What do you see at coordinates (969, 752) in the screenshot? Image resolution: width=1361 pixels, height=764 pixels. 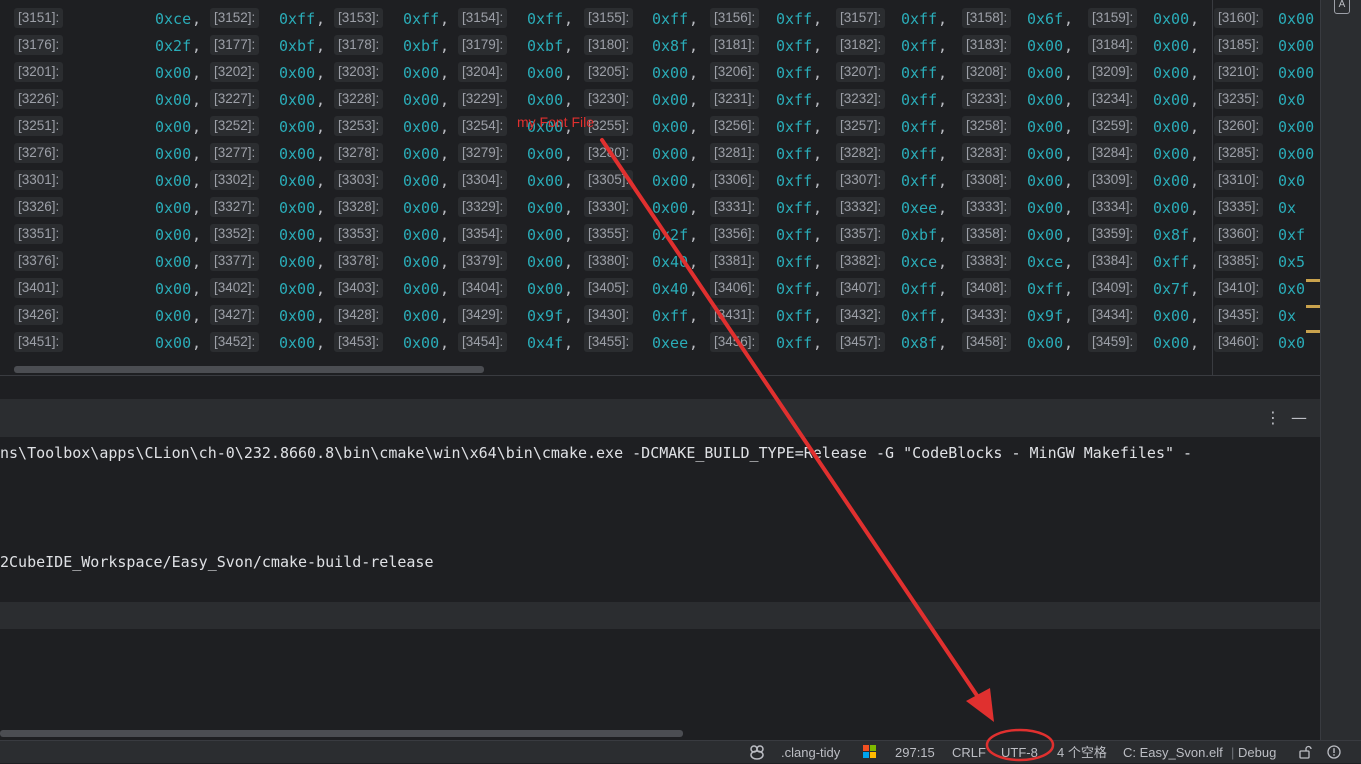 I see `line-separator: CRLF` at bounding box center [969, 752].